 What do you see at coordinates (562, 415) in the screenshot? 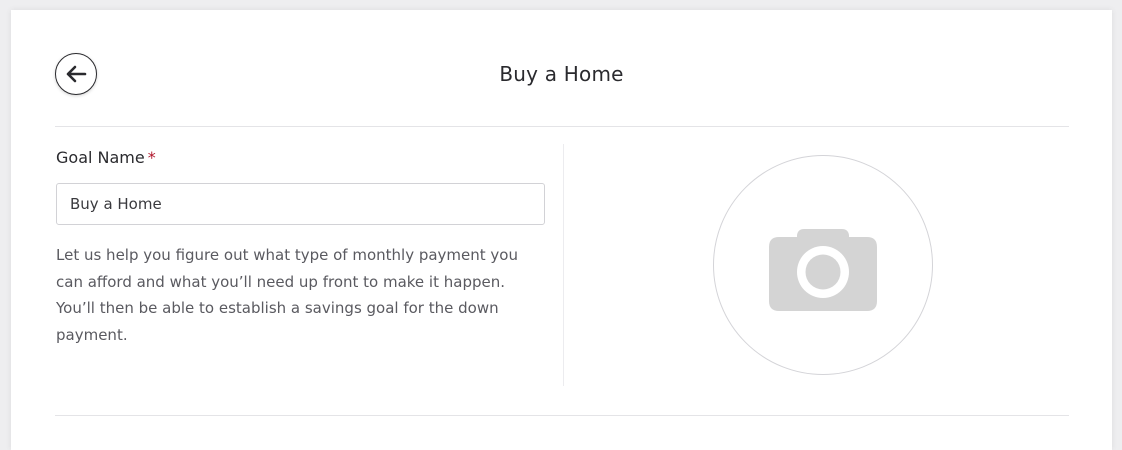
I see `footer-divider` at bounding box center [562, 415].